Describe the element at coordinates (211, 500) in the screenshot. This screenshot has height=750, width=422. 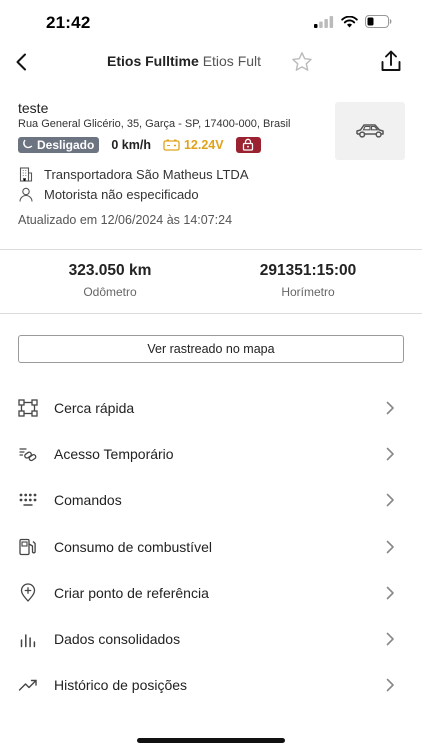
I see `menu-item-commands: Comandos` at that location.